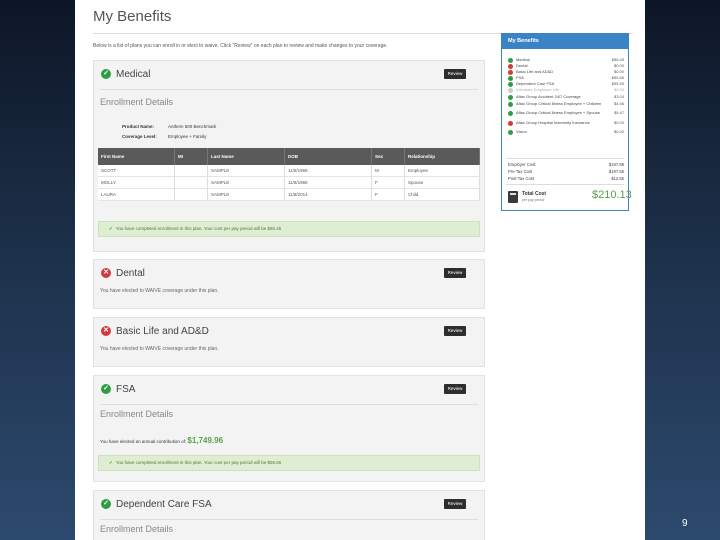 Image resolution: width=720 pixels, height=540 pixels. I want to click on product-name-row: Product Name: Anthem 500 Benchmark, so click(169, 126).